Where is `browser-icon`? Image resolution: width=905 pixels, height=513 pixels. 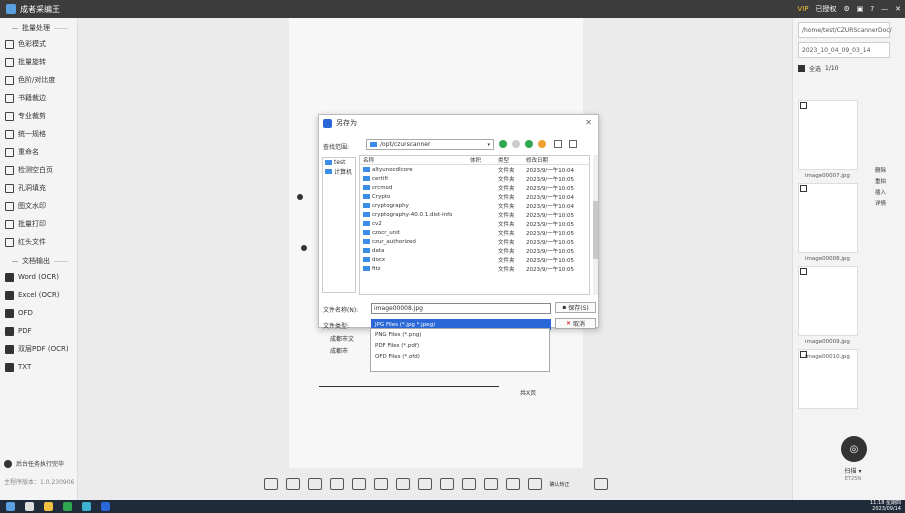
browser-icon is located at coordinates (67, 506).